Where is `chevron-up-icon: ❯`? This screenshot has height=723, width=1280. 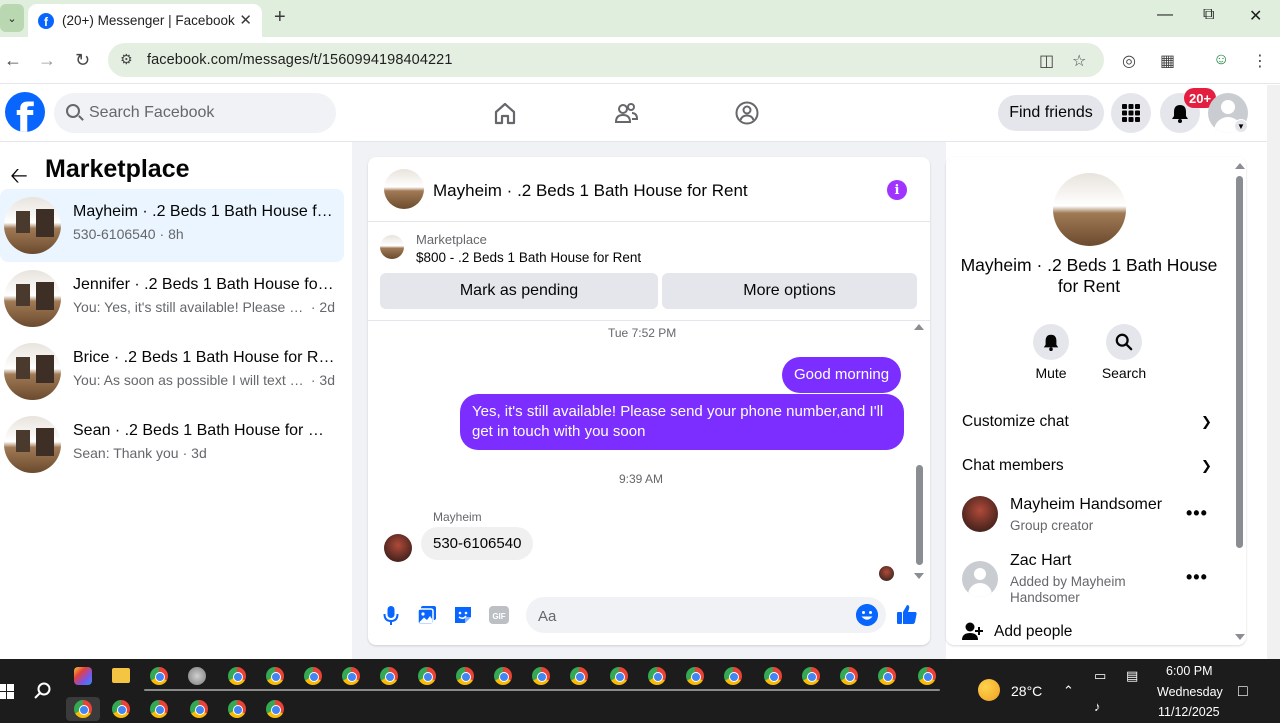
chevron-up-icon: ❯ is located at coordinates (1206, 466).